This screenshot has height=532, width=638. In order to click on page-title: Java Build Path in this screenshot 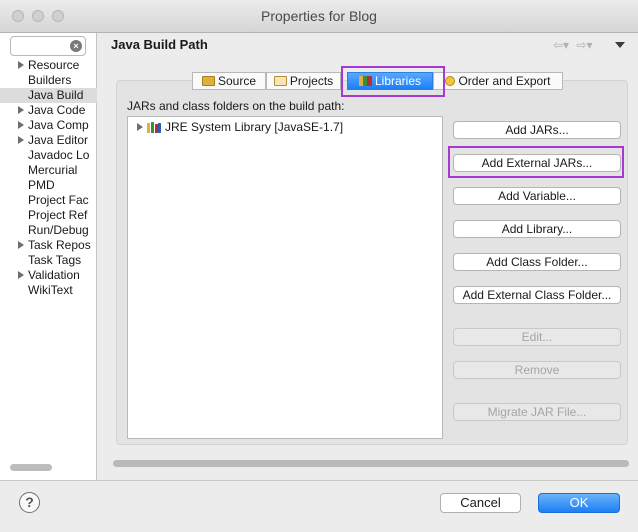, I will do `click(159, 44)`.